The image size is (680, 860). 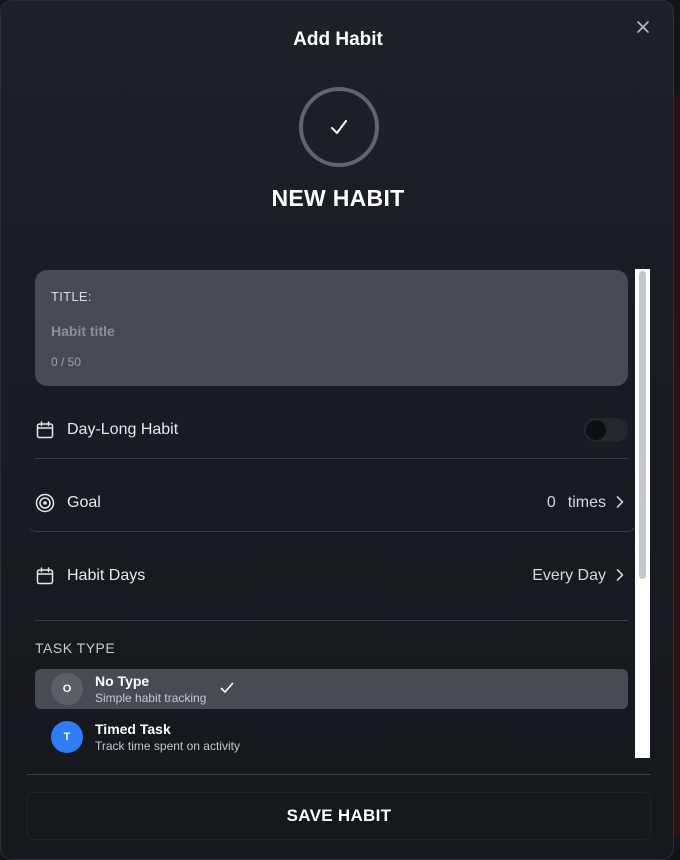 I want to click on task-type-name: No Type, so click(x=122, y=681).